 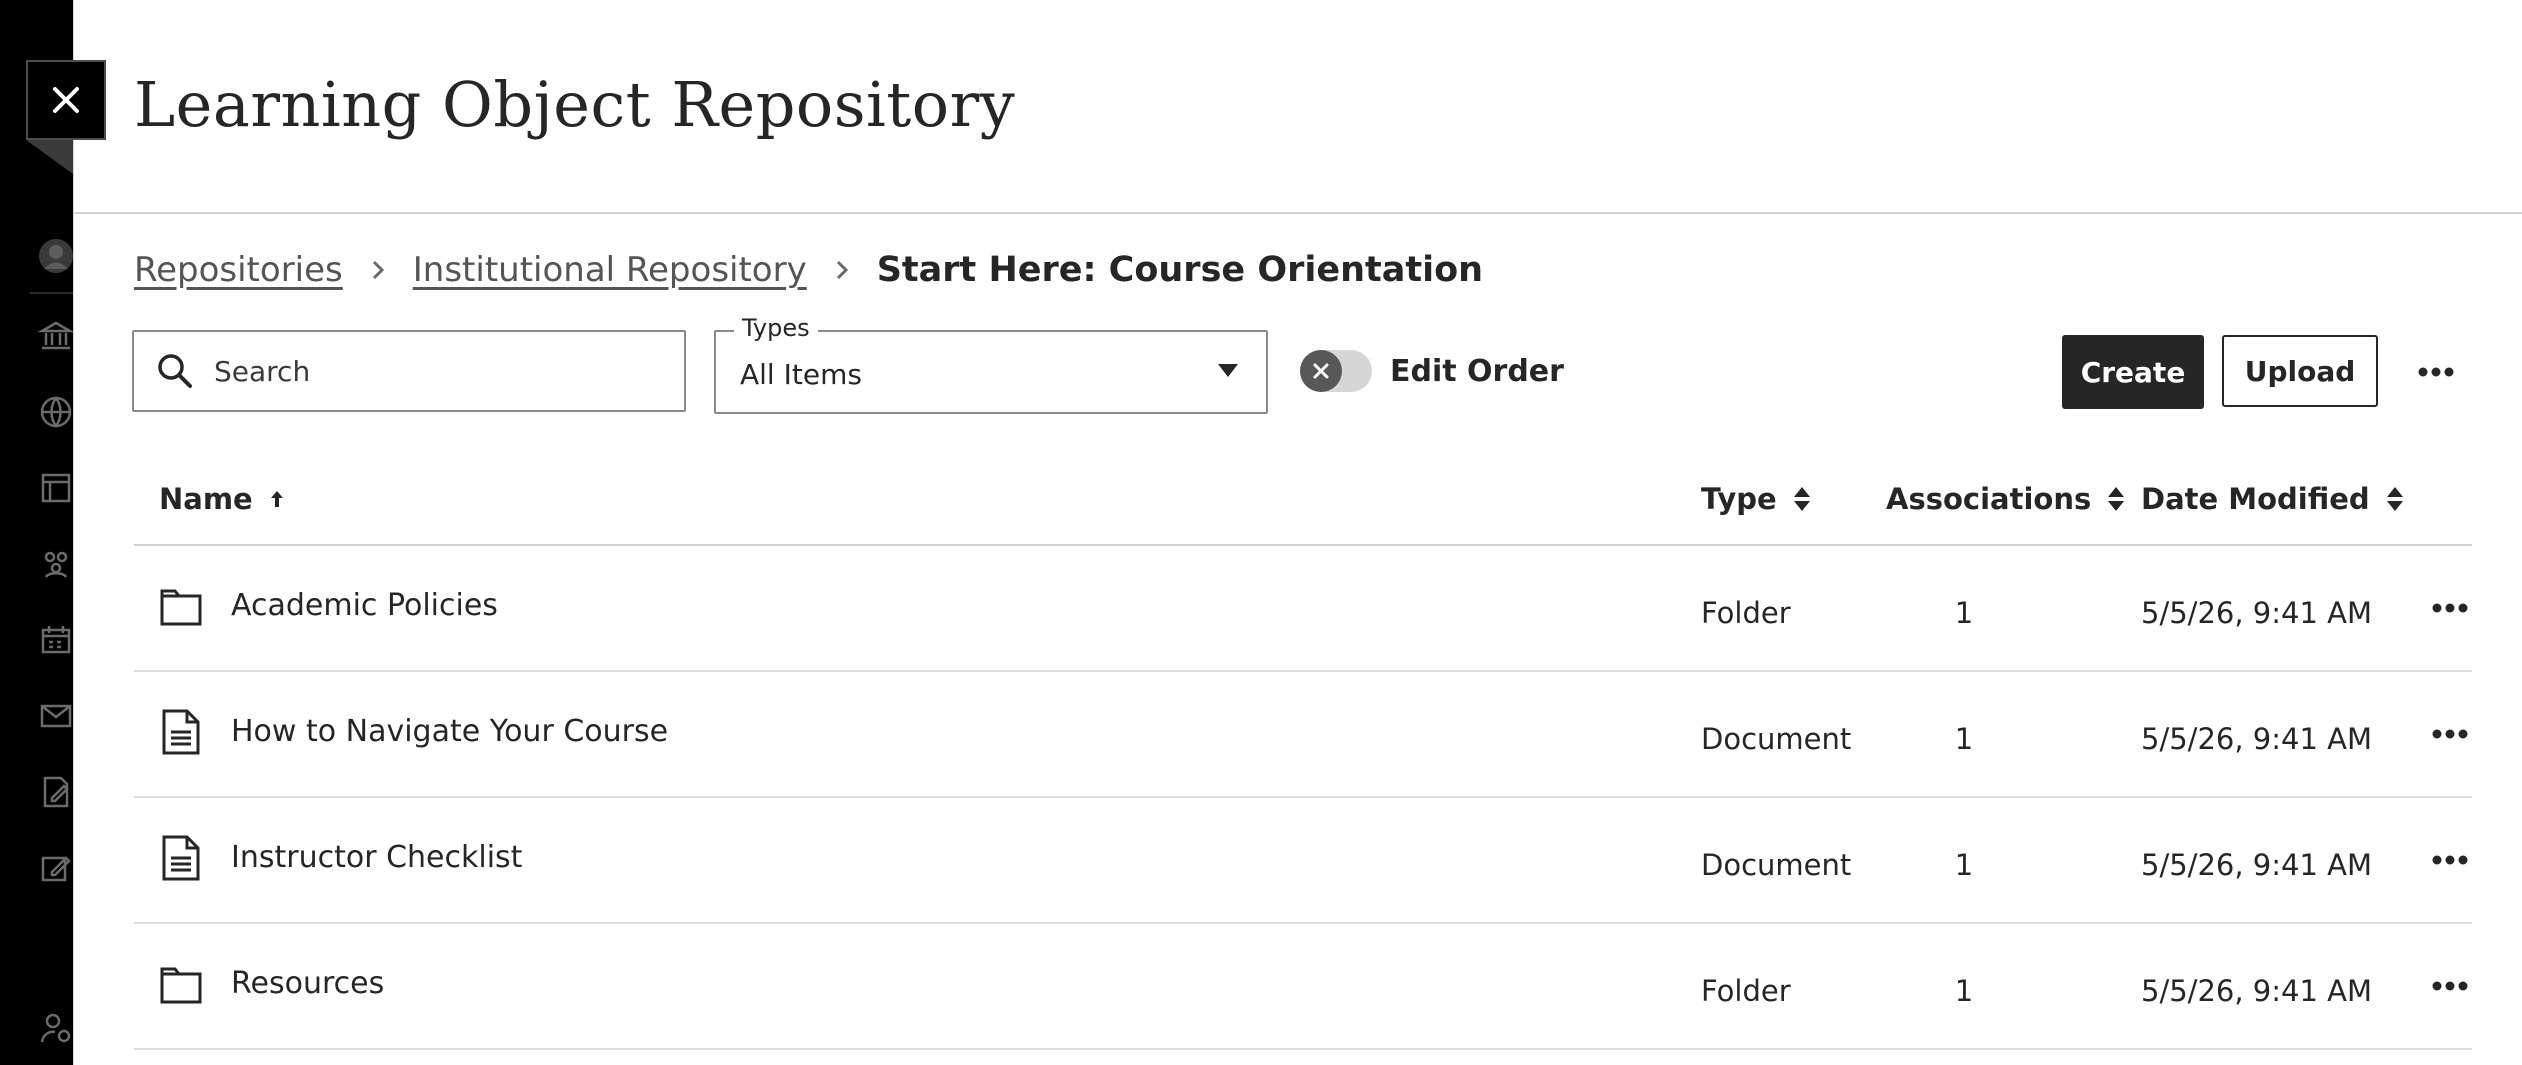 What do you see at coordinates (1303, 987) in the screenshot?
I see `table-row: Resources Folder 1 5/5/26, 9:41 AM` at bounding box center [1303, 987].